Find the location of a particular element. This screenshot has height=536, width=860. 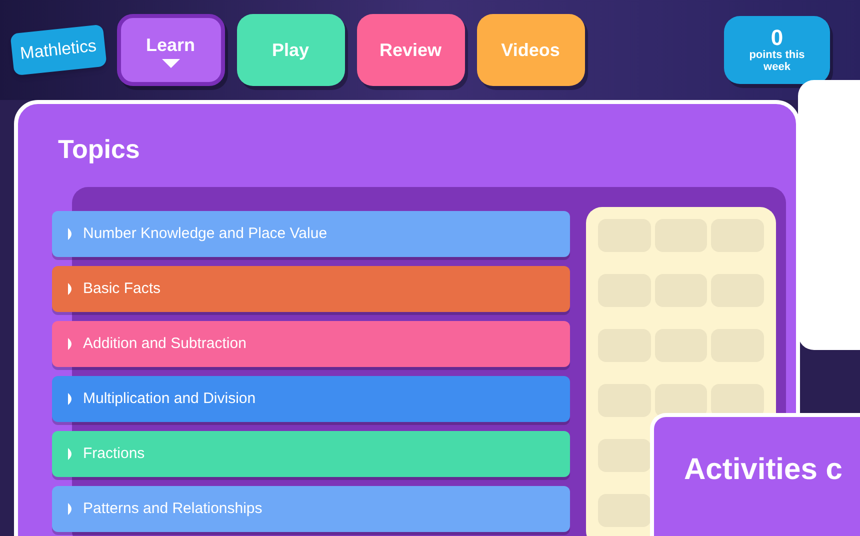

topic-bar: Patterns and Relationships is located at coordinates (311, 509).